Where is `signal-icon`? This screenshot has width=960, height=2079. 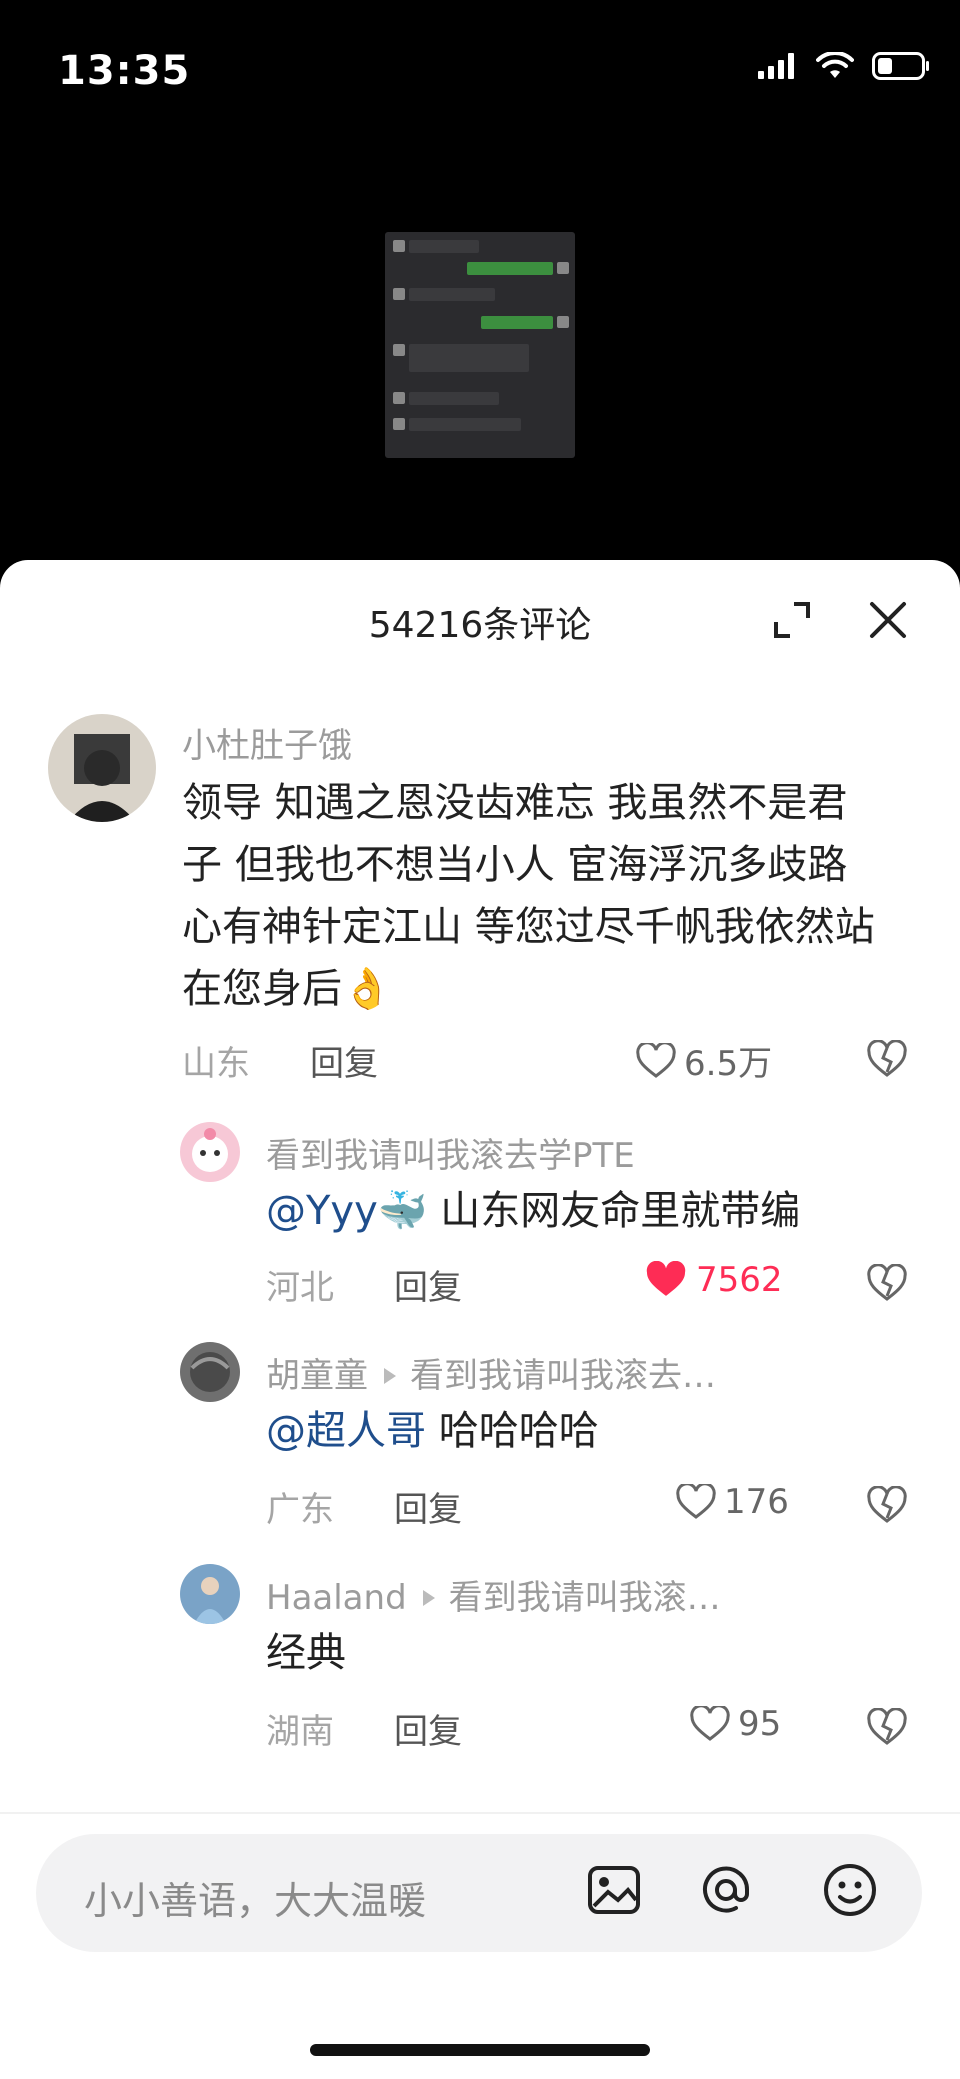 signal-icon is located at coordinates (776, 66).